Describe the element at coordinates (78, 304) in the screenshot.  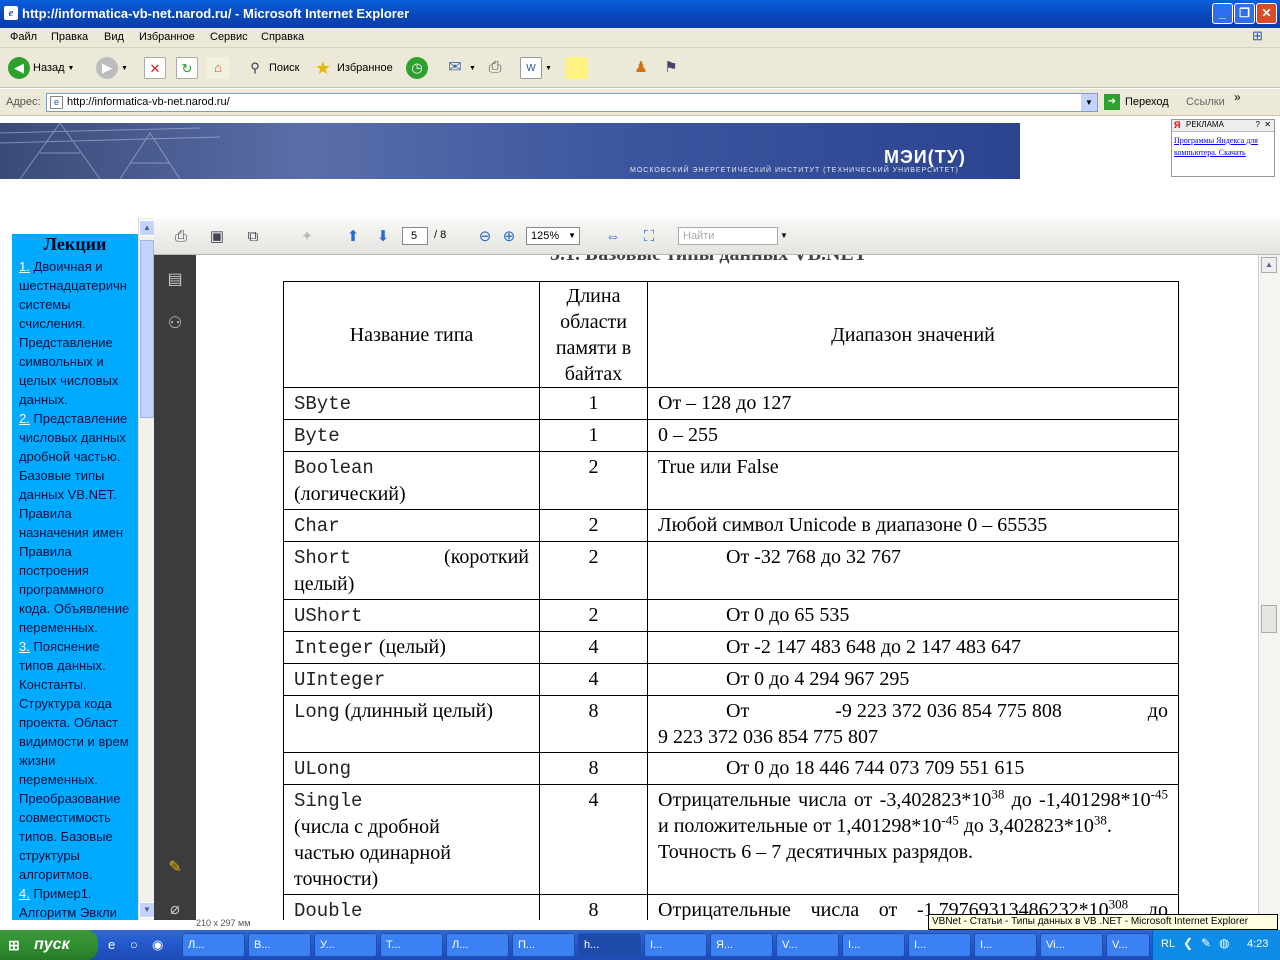
I see `sidebar-item-line: системы` at that location.